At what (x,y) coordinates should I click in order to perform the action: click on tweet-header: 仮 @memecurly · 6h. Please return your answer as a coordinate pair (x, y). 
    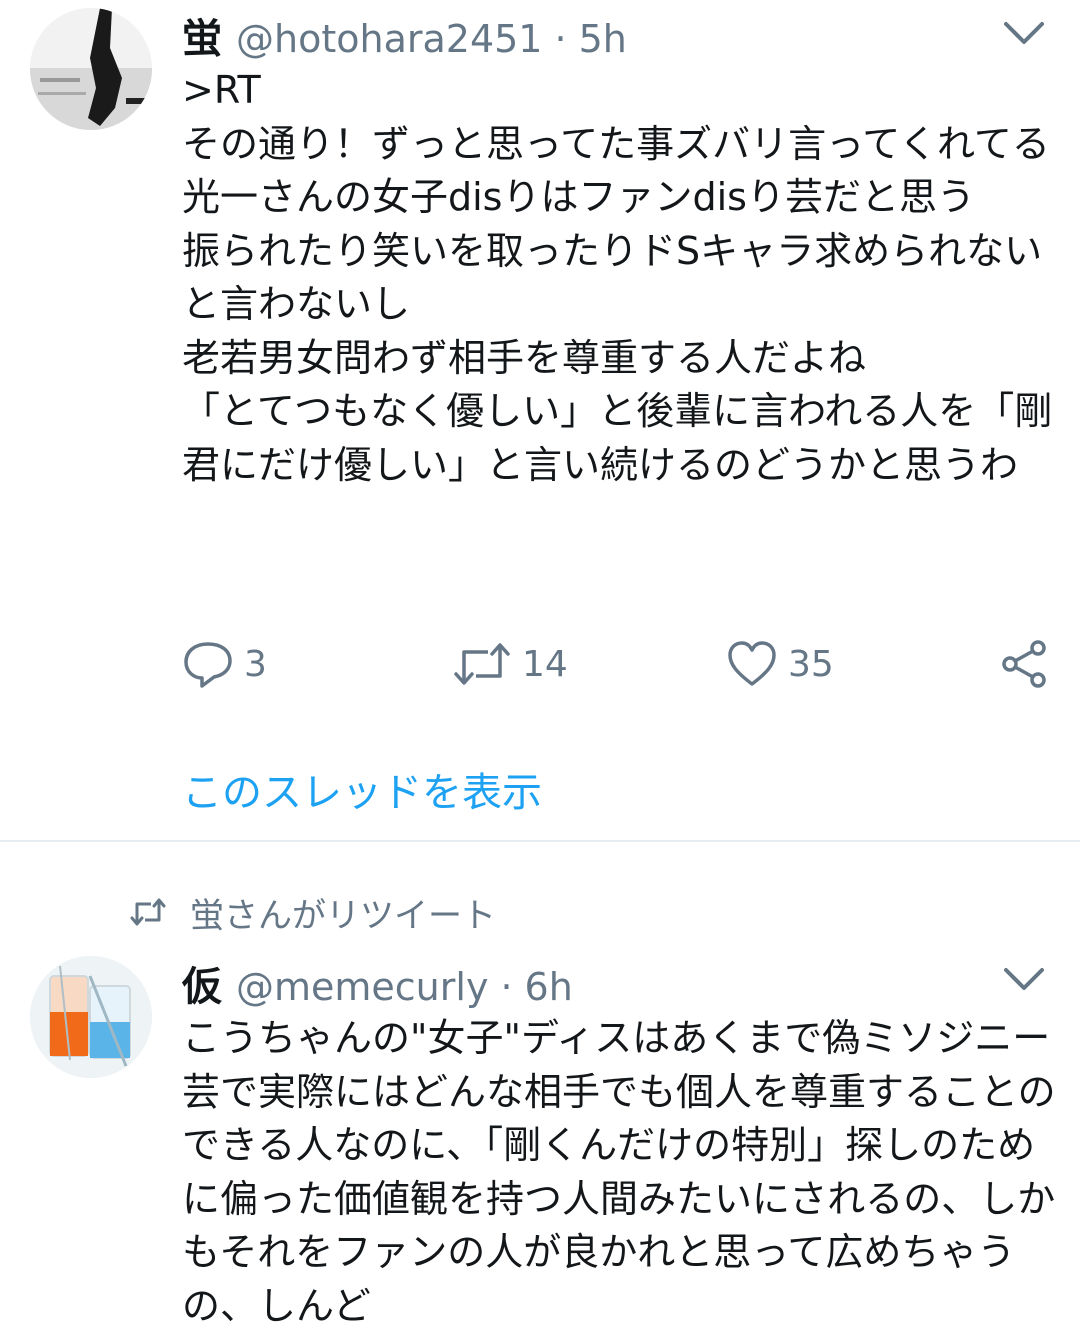
    Looking at the image, I should click on (377, 982).